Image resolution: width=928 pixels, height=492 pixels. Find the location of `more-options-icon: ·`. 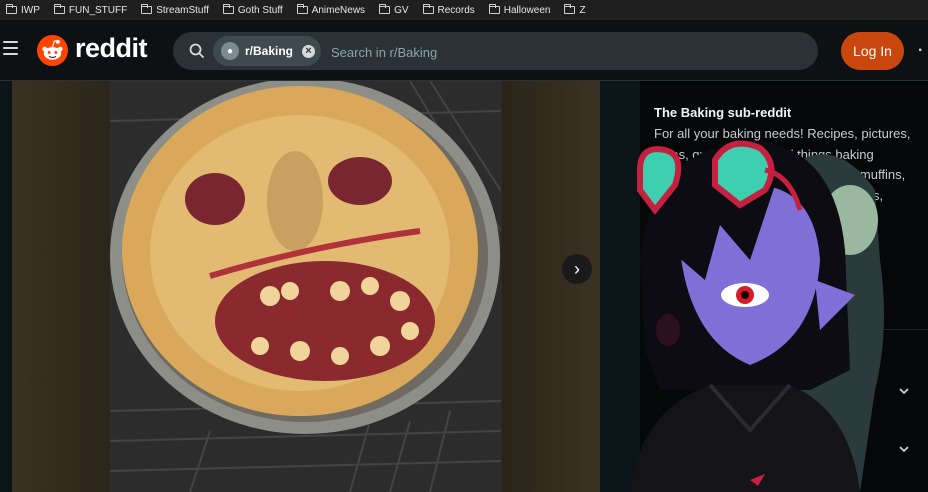

more-options-icon: · is located at coordinates (920, 51).